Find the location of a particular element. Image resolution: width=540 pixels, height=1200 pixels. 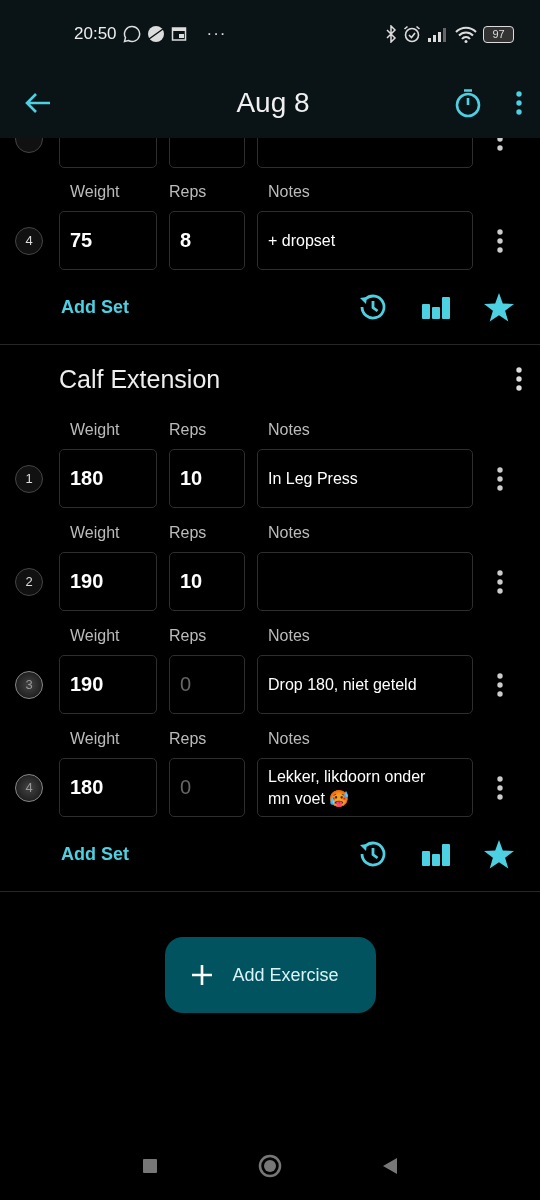

clock-time: 20:50 is located at coordinates (95, 34).